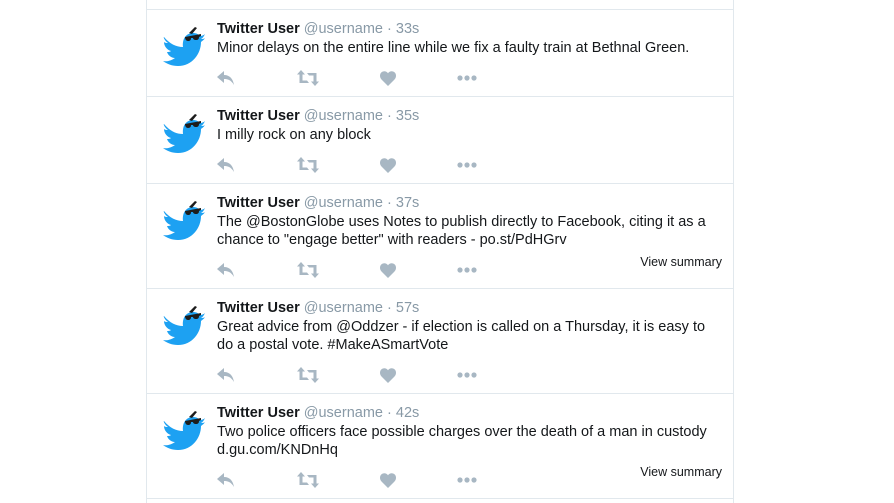  I want to click on tweet-header: Twitter User @username · 42s, so click(470, 413).